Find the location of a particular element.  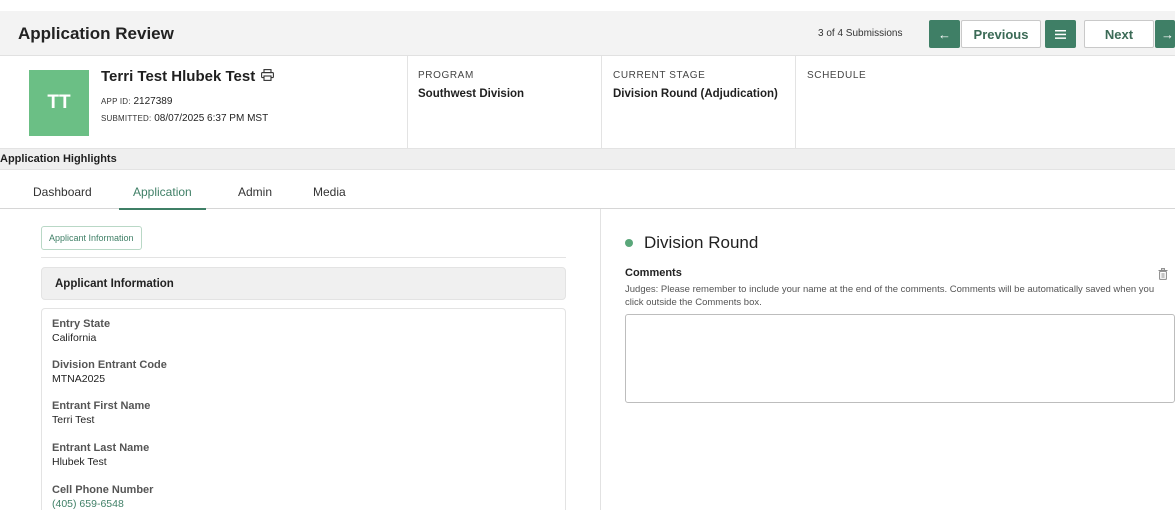

current-stage-label: CURRENT STAGE is located at coordinates (659, 75).